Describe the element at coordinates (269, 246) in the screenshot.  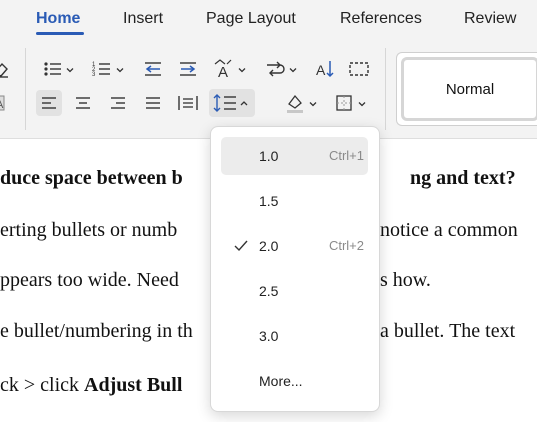
I see `menu-item-label: 2.0` at that location.